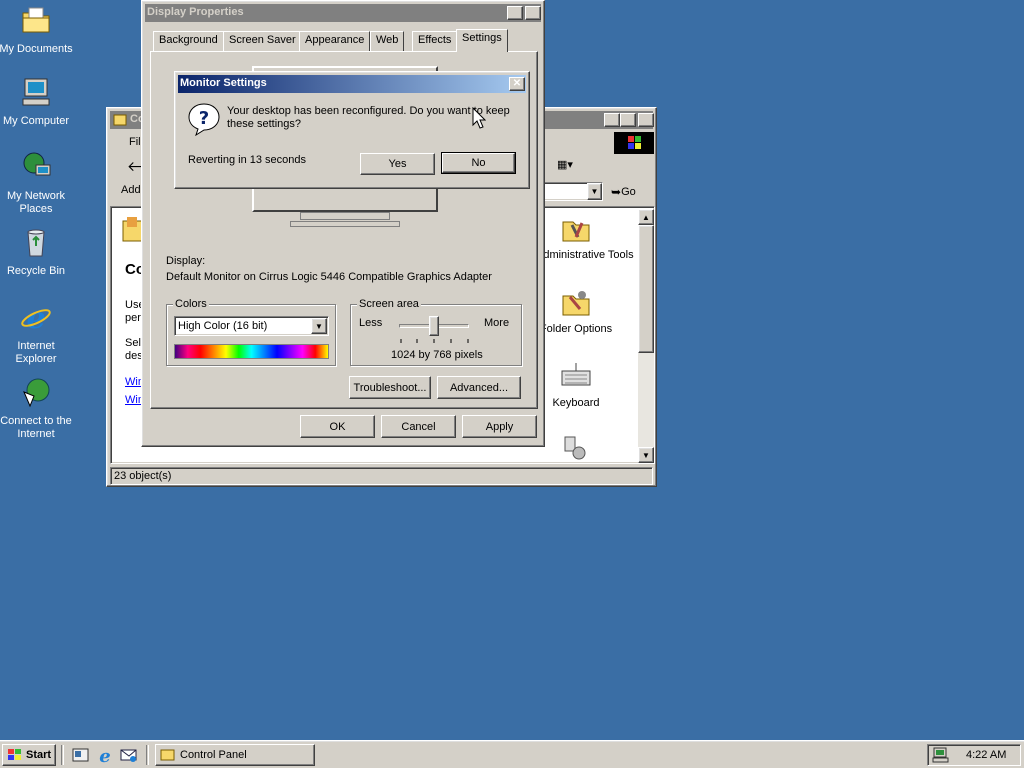 The image size is (1024, 768). Describe the element at coordinates (29, 755) in the screenshot. I see `start-button: Start` at that location.